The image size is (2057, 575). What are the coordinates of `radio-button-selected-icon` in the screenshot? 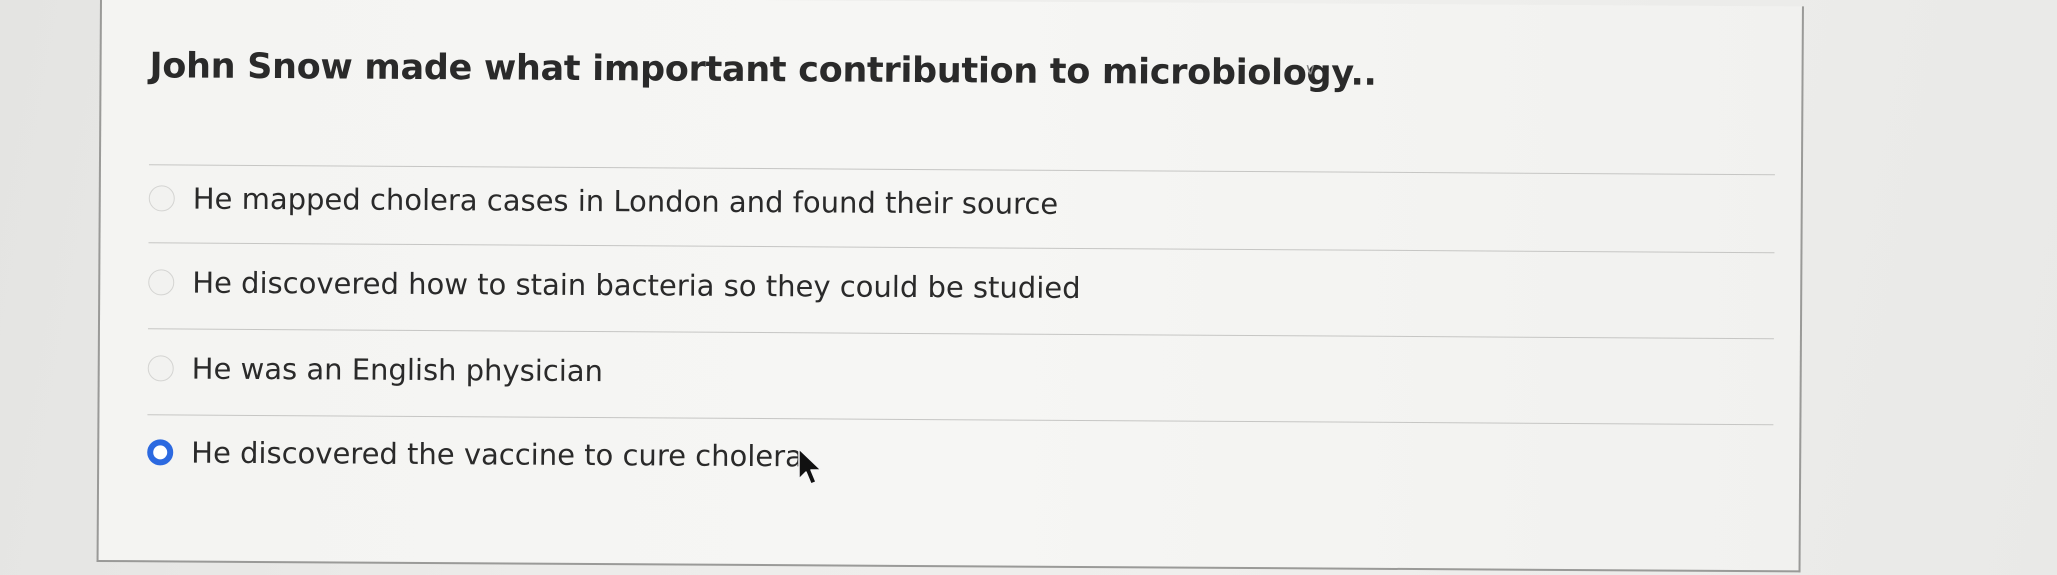 It's located at (160, 452).